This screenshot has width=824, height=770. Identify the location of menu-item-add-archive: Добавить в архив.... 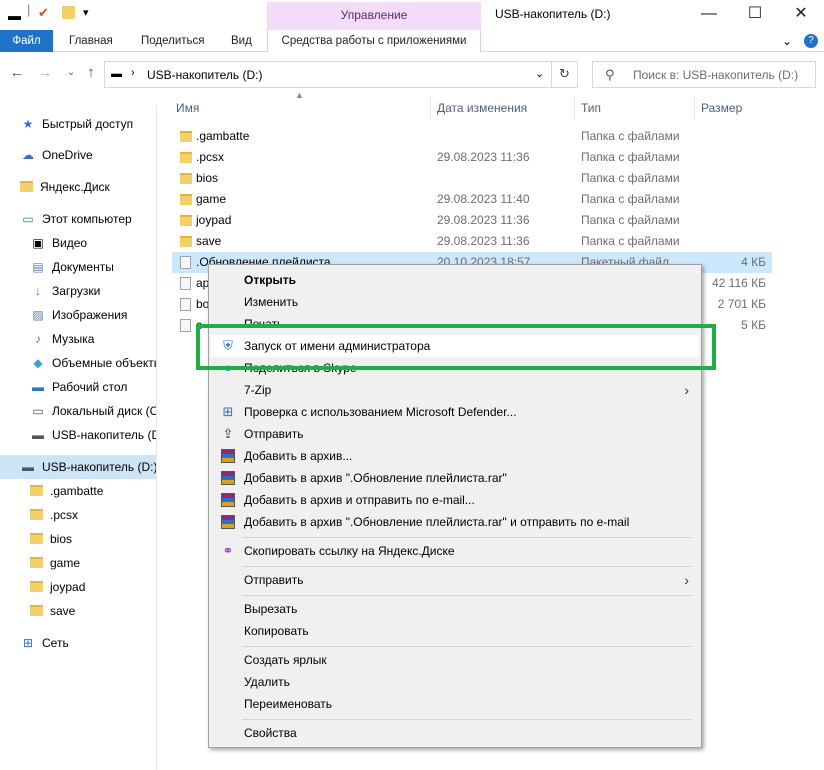
(455, 456).